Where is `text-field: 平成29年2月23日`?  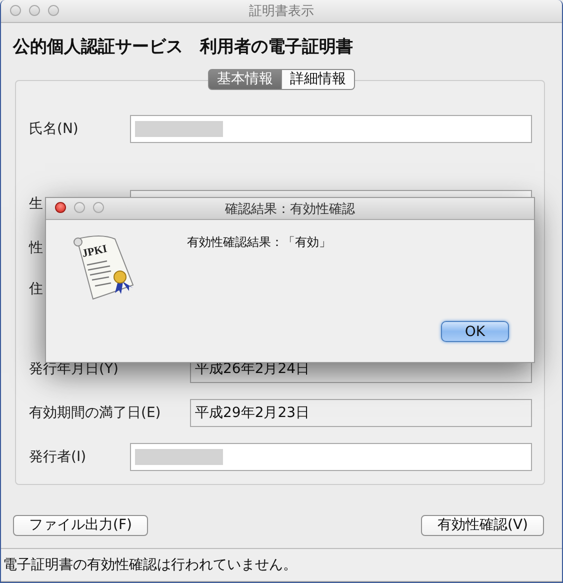 text-field: 平成29年2月23日 is located at coordinates (361, 413).